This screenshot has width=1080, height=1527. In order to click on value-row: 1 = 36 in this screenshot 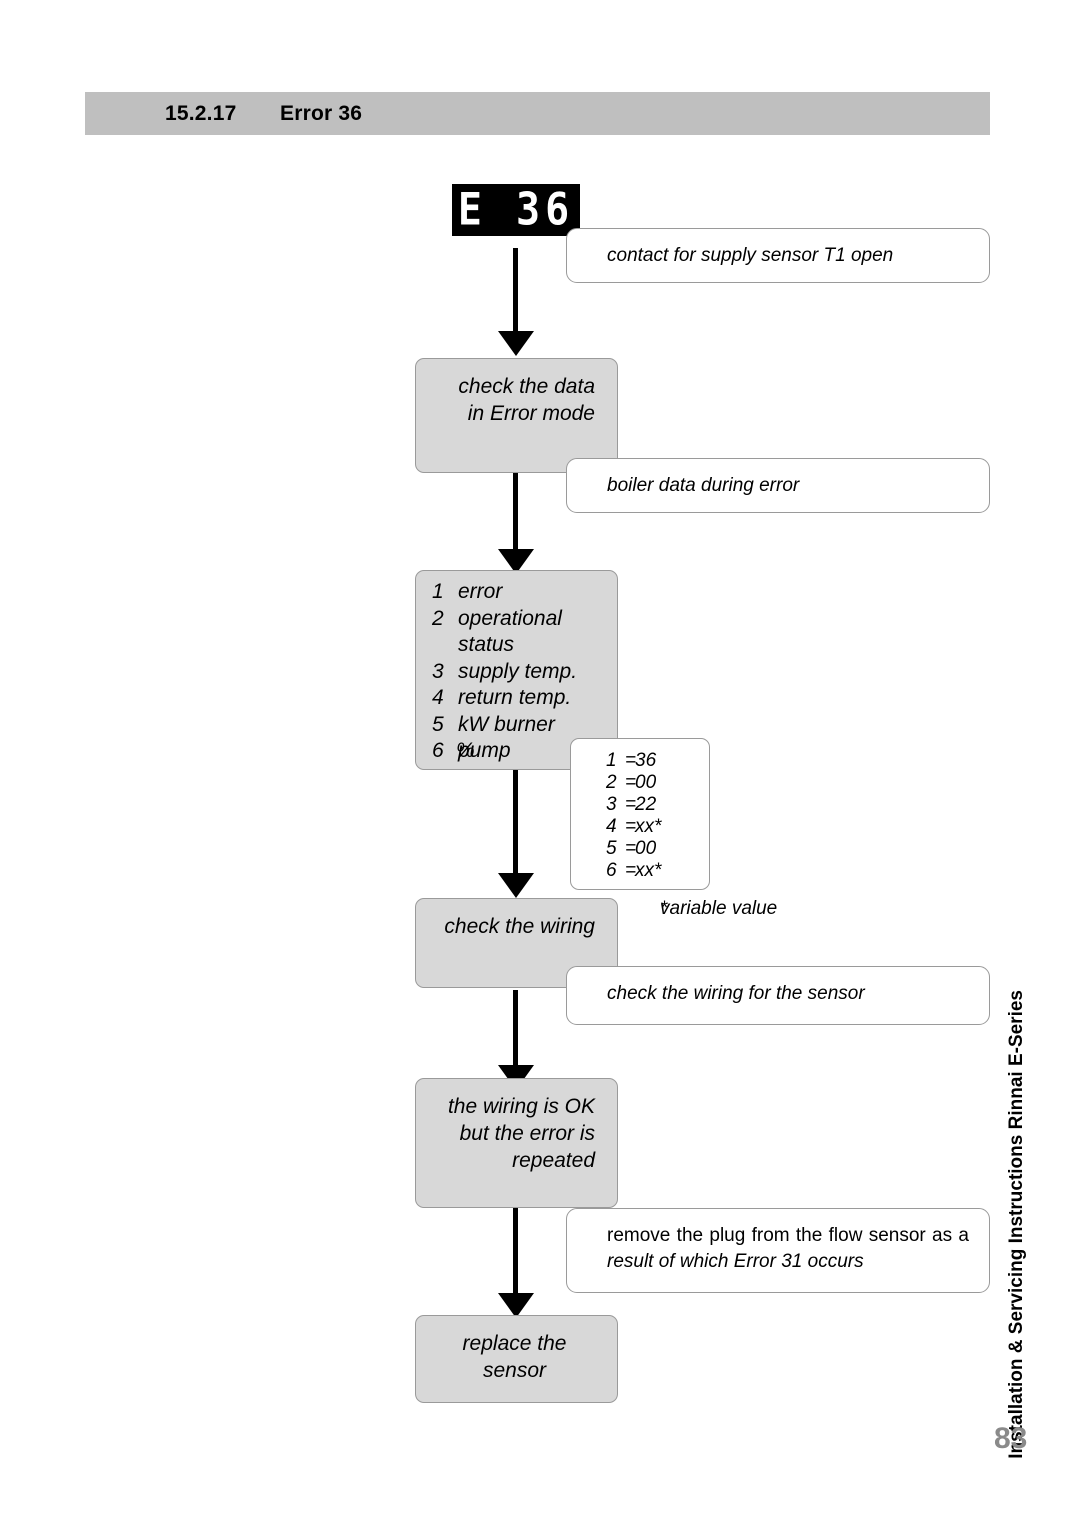, I will do `click(640, 761)`.